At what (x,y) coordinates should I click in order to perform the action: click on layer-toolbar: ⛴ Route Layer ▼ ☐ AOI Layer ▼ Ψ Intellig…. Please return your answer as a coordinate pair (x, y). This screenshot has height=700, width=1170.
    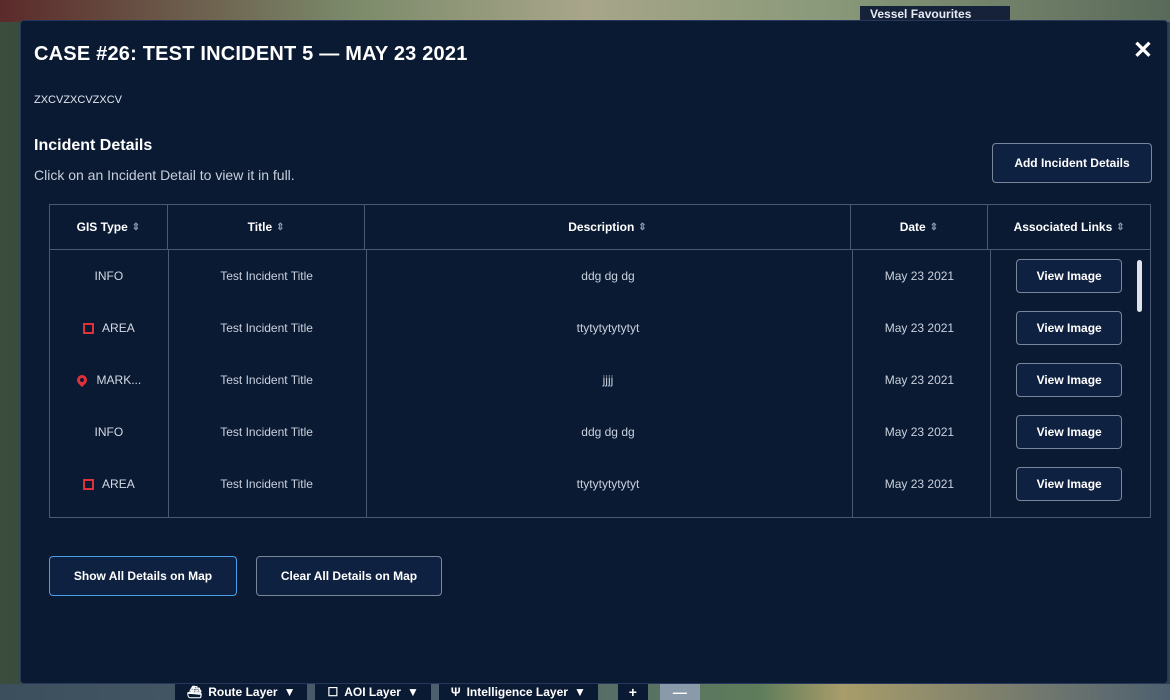
    Looking at the image, I should click on (437, 692).